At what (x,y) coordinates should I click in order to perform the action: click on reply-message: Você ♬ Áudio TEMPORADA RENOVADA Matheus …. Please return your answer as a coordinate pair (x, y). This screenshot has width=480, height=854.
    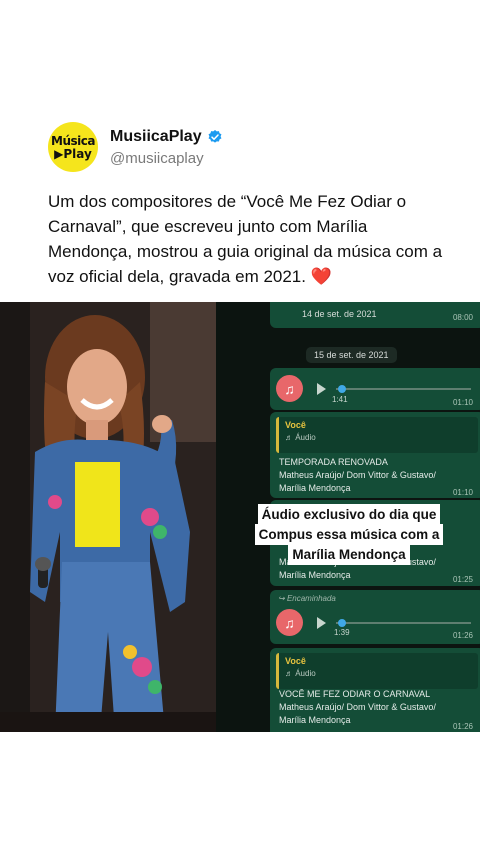
    Looking at the image, I should click on (375, 455).